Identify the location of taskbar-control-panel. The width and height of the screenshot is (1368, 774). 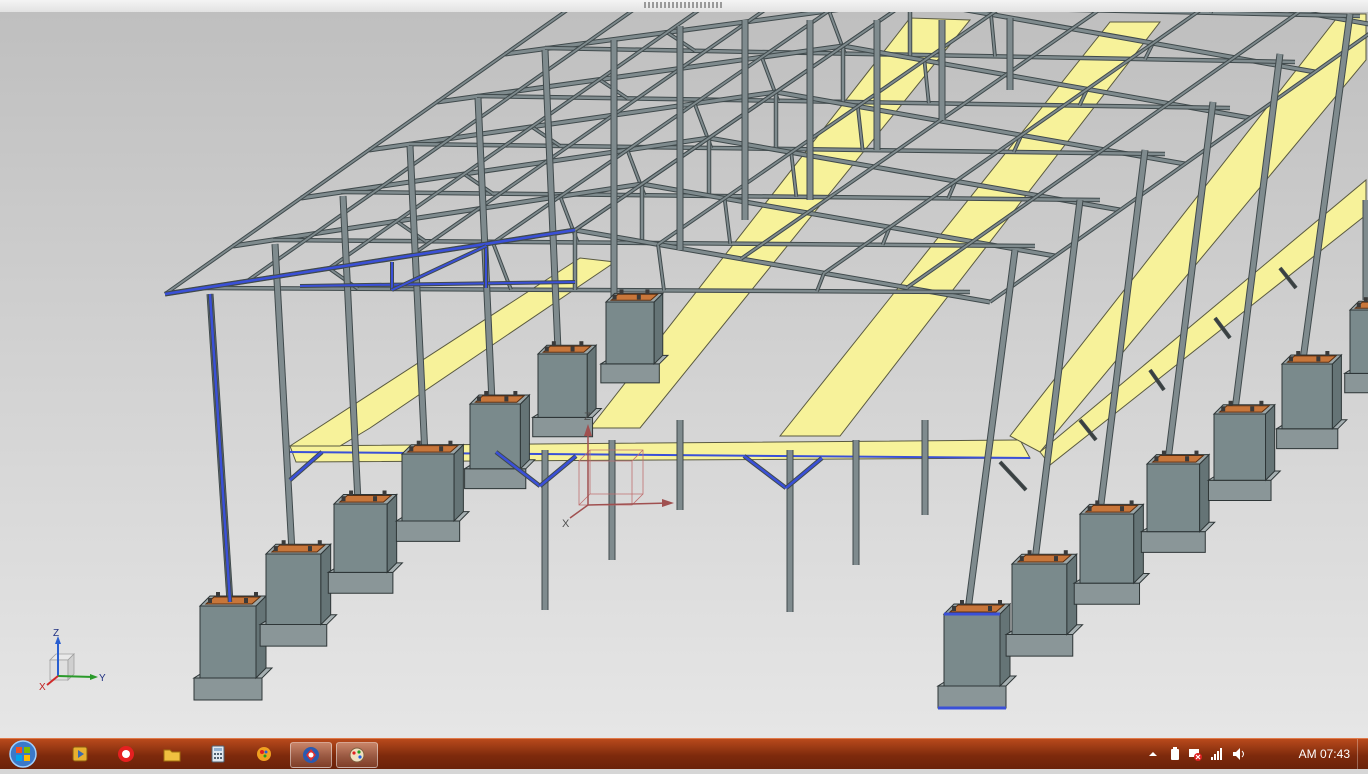
(357, 755).